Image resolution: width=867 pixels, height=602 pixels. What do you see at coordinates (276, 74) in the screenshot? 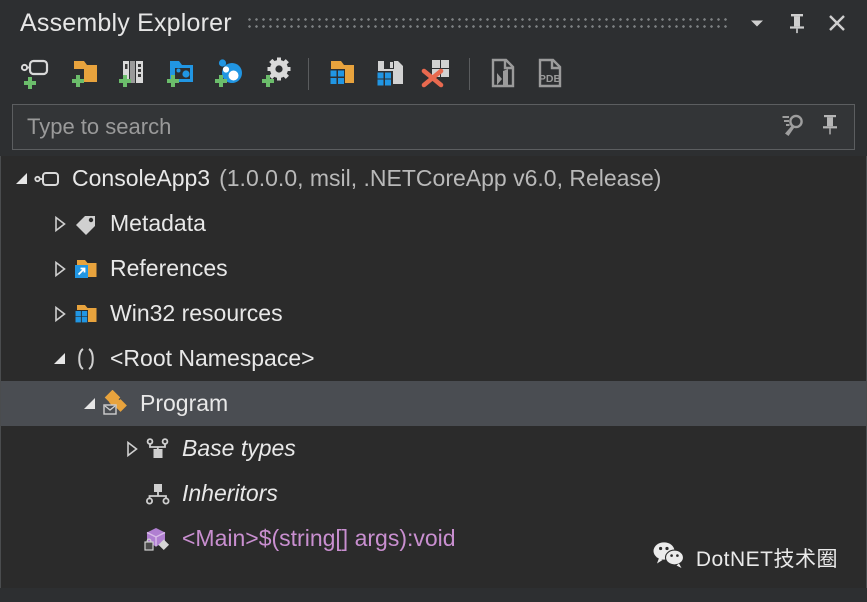
I see `add-settings-icon` at bounding box center [276, 74].